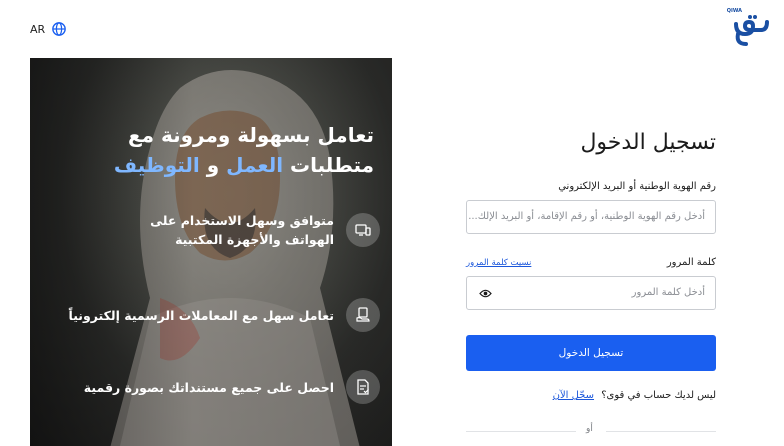 Image resolution: width=784 pixels, height=446 pixels. Describe the element at coordinates (363, 387) in the screenshot. I see `digital-document-icon` at that location.